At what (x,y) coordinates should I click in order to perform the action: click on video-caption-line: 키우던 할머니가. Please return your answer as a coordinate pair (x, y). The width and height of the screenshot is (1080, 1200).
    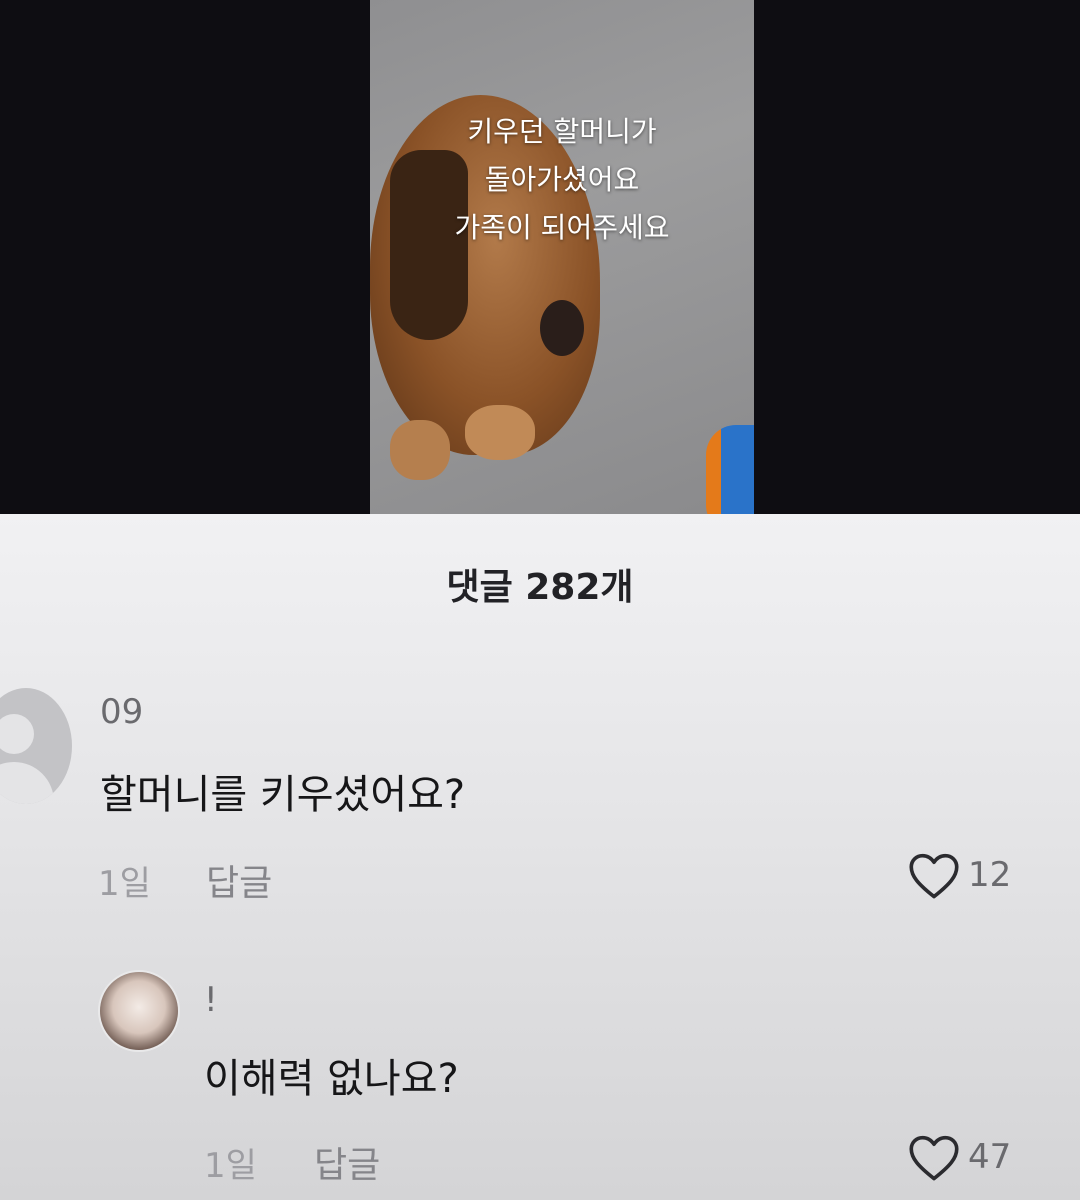
    Looking at the image, I should click on (562, 131).